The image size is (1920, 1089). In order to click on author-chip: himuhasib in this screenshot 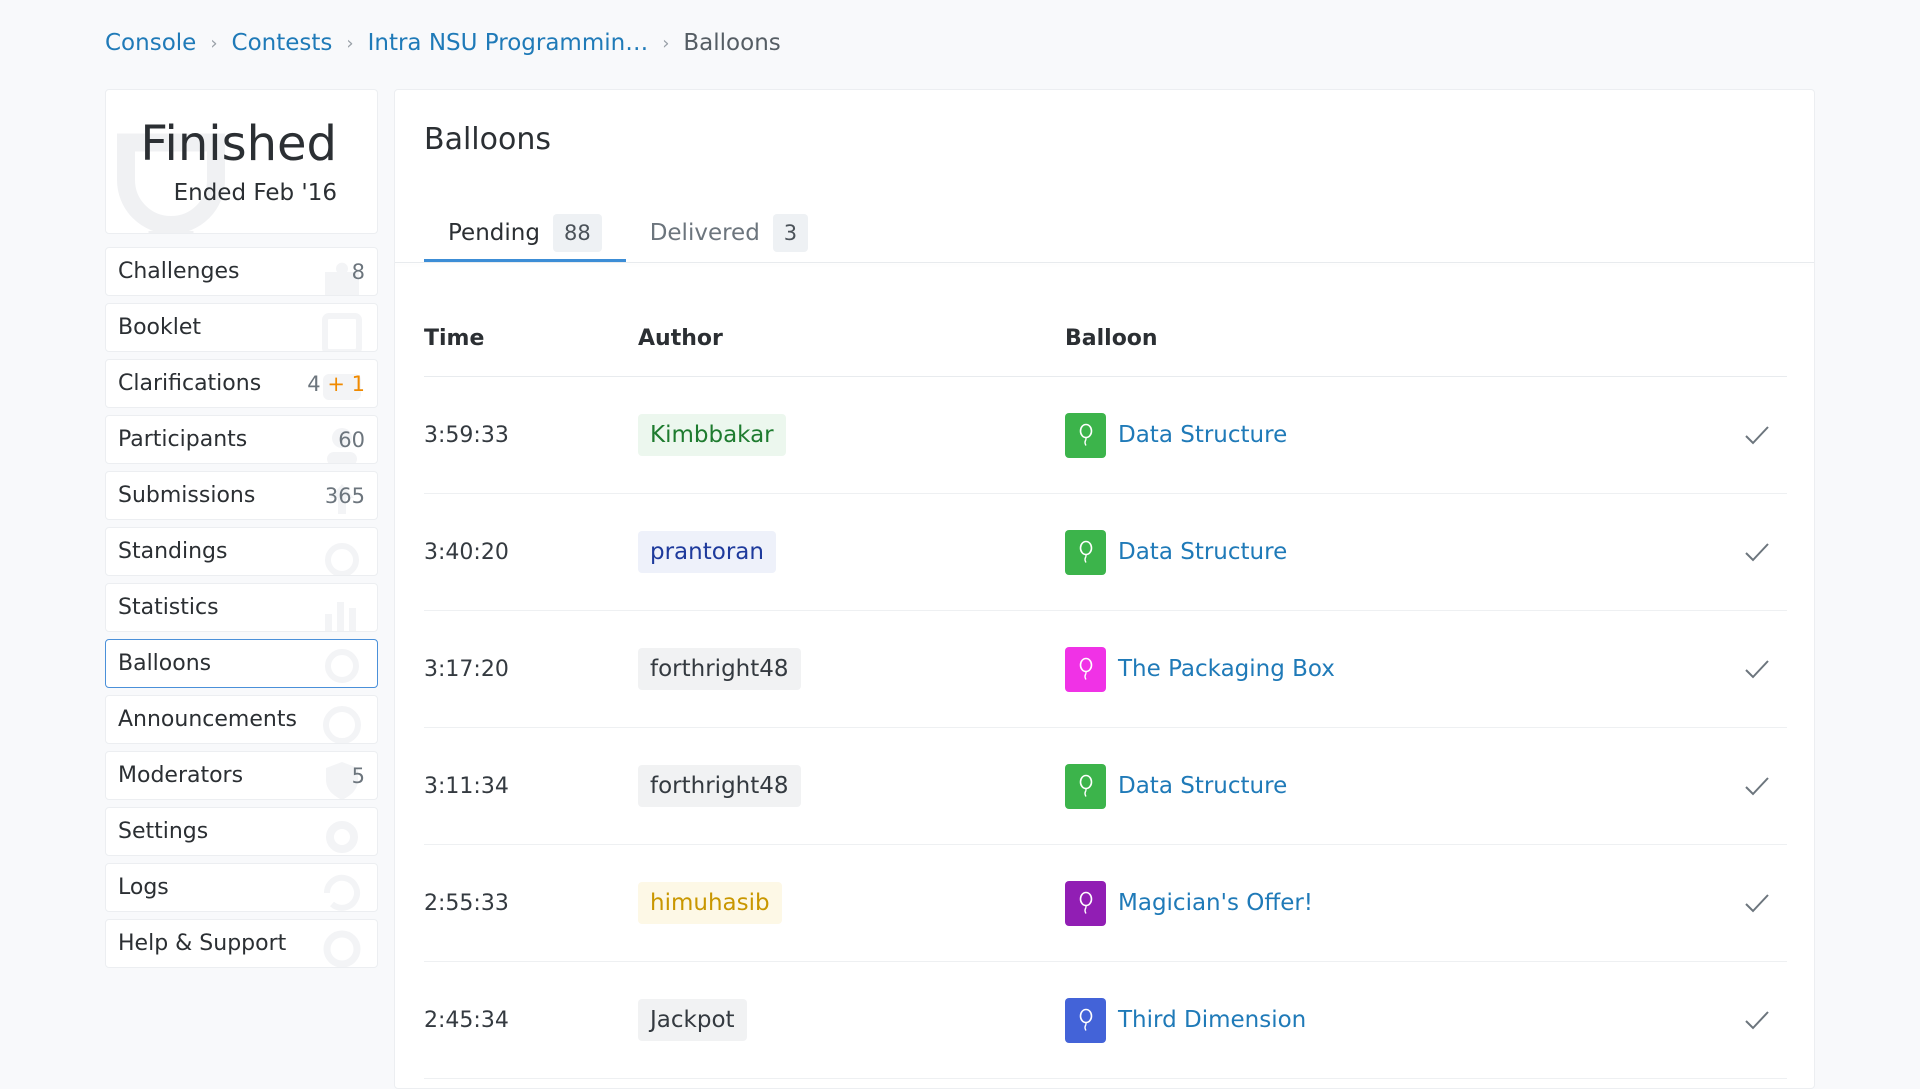, I will do `click(710, 903)`.